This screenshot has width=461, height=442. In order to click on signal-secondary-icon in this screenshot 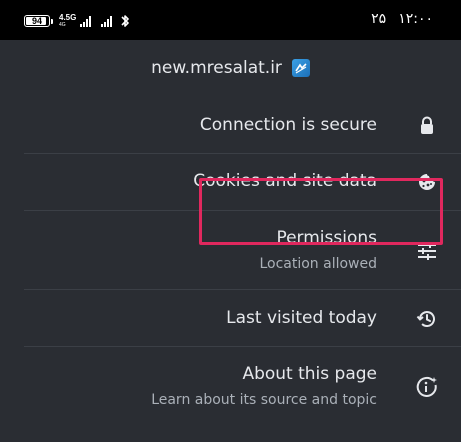, I will do `click(107, 21)`.